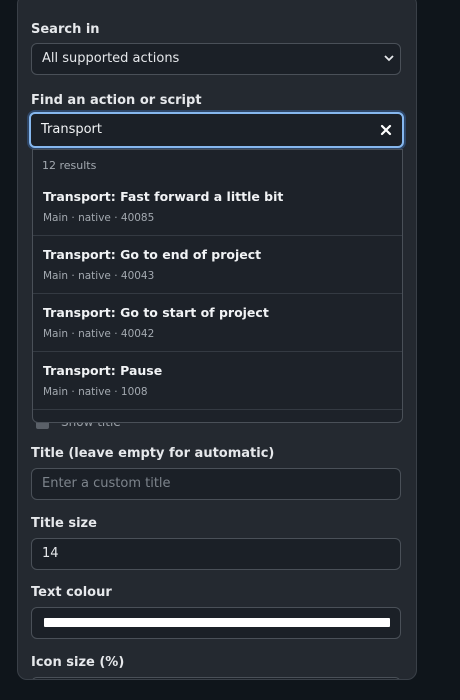 The image size is (460, 700). Describe the element at coordinates (216, 59) in the screenshot. I see `search-in-select: All supported actions` at that location.